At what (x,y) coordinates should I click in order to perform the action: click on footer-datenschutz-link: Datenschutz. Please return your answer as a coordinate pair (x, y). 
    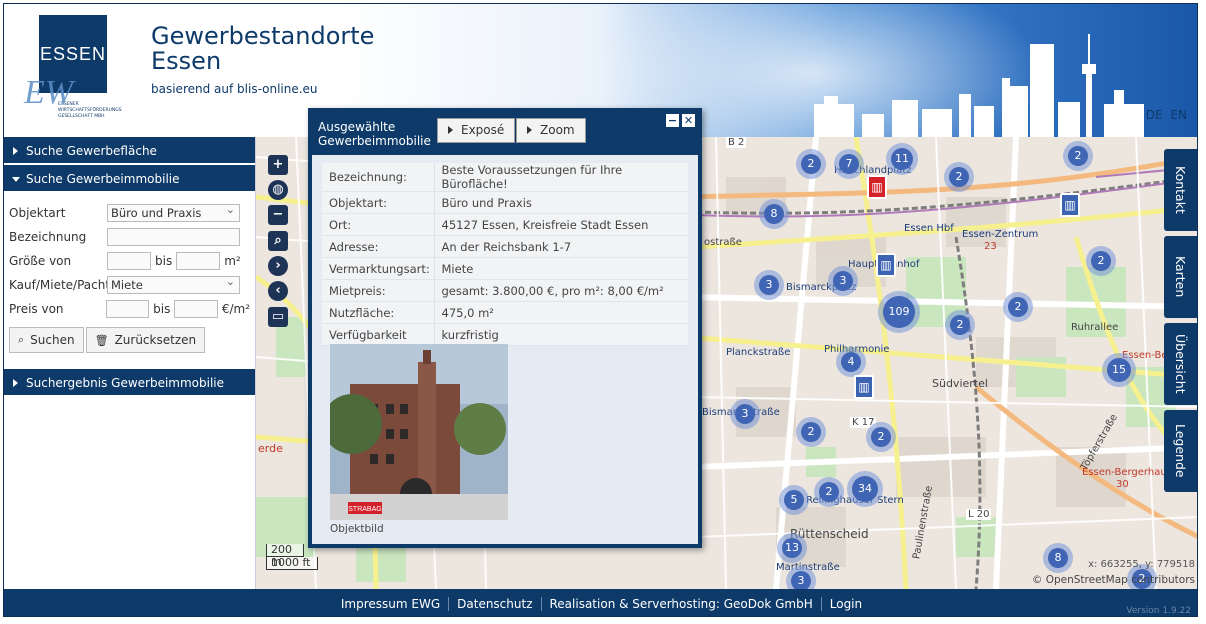
    Looking at the image, I should click on (494, 604).